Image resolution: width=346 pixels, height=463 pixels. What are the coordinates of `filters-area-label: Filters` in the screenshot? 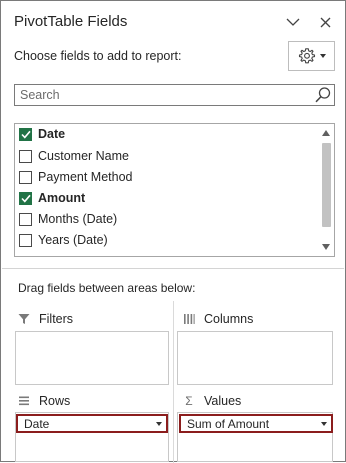 It's located at (56, 319).